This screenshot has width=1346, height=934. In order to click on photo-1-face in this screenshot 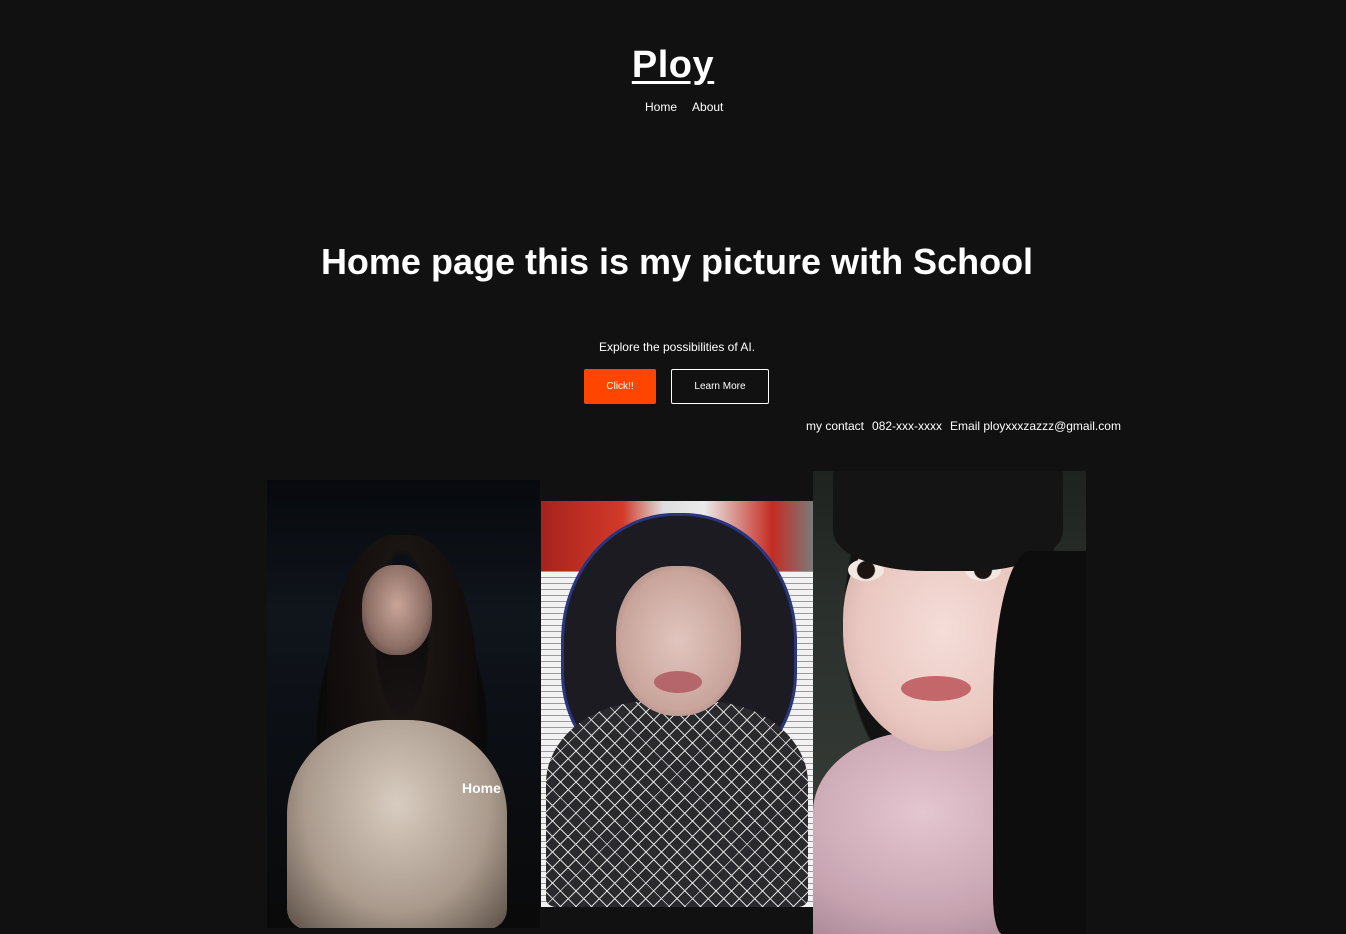, I will do `click(397, 610)`.